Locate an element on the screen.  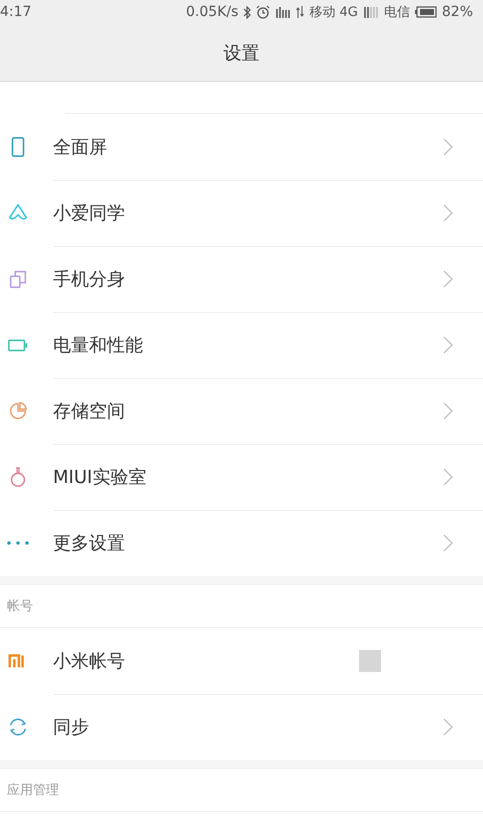
settings-item: 手机分身 is located at coordinates (89, 278).